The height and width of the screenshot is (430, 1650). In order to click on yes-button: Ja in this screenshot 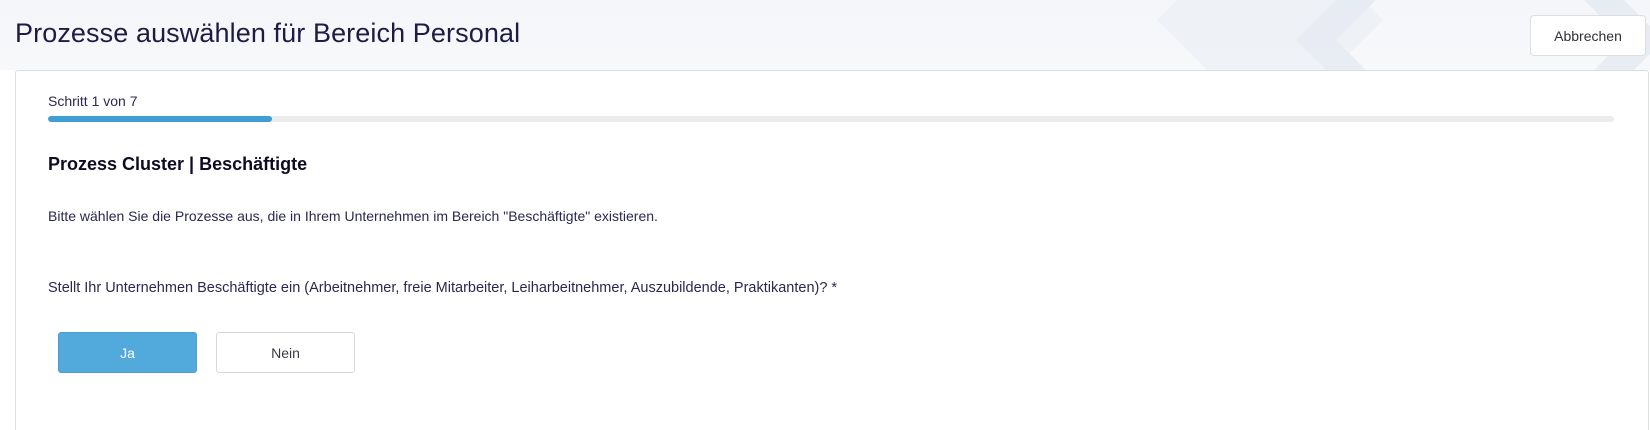, I will do `click(127, 352)`.